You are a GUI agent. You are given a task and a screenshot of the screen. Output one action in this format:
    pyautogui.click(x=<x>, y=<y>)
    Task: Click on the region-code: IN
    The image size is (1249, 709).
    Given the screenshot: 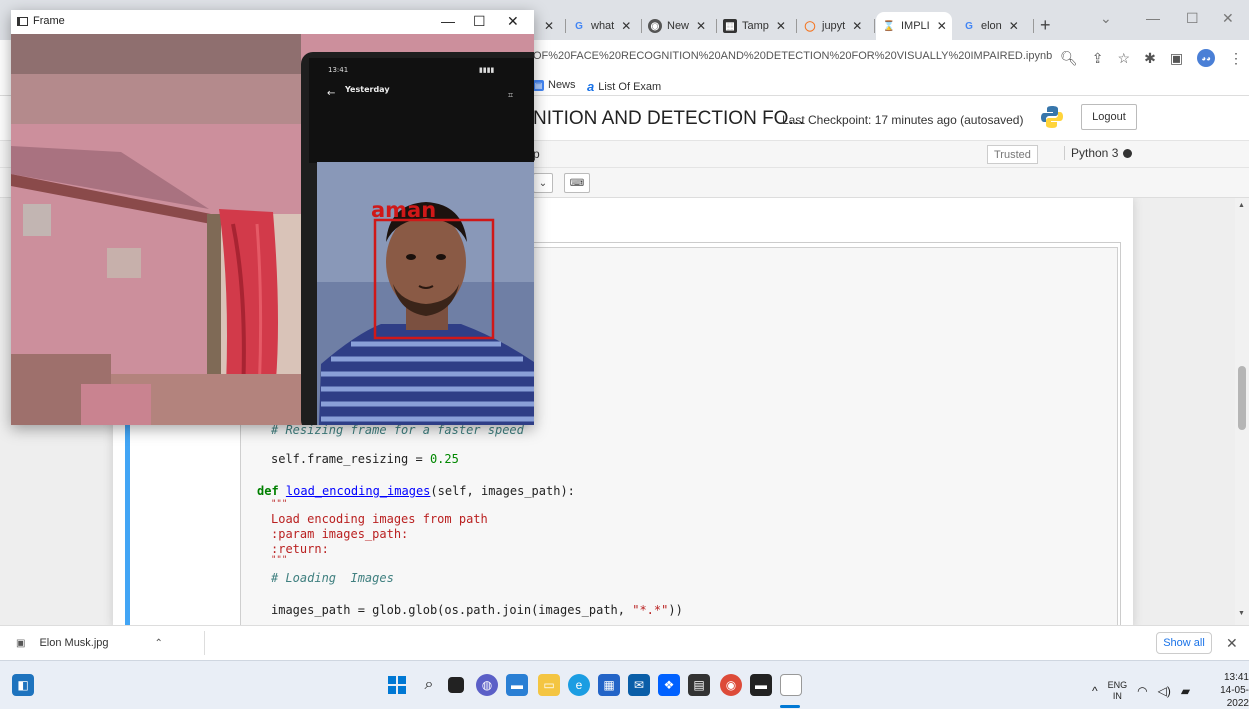 What is the action you would take?
    pyautogui.click(x=1117, y=695)
    